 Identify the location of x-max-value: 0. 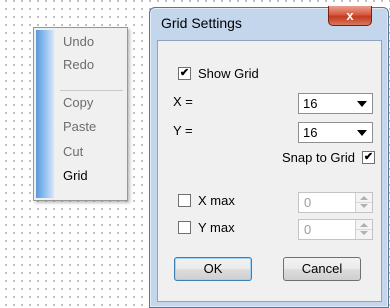
(308, 202).